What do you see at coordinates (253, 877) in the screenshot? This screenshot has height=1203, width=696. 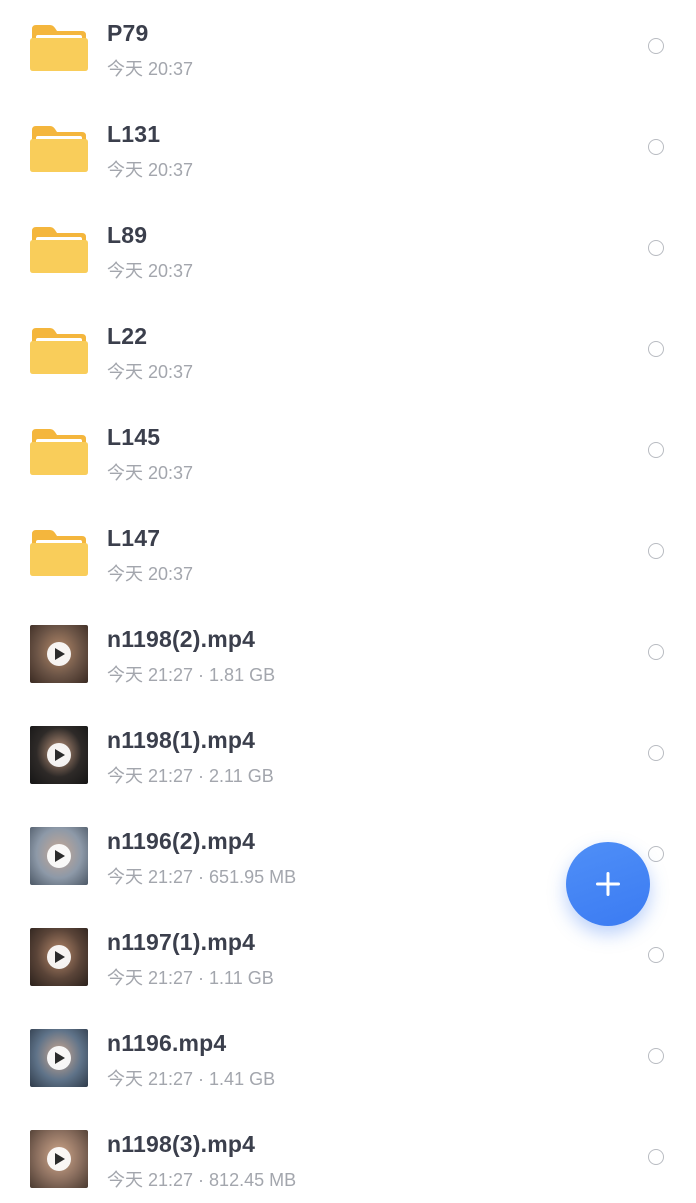 I see `file-size: 651.95 MB` at bounding box center [253, 877].